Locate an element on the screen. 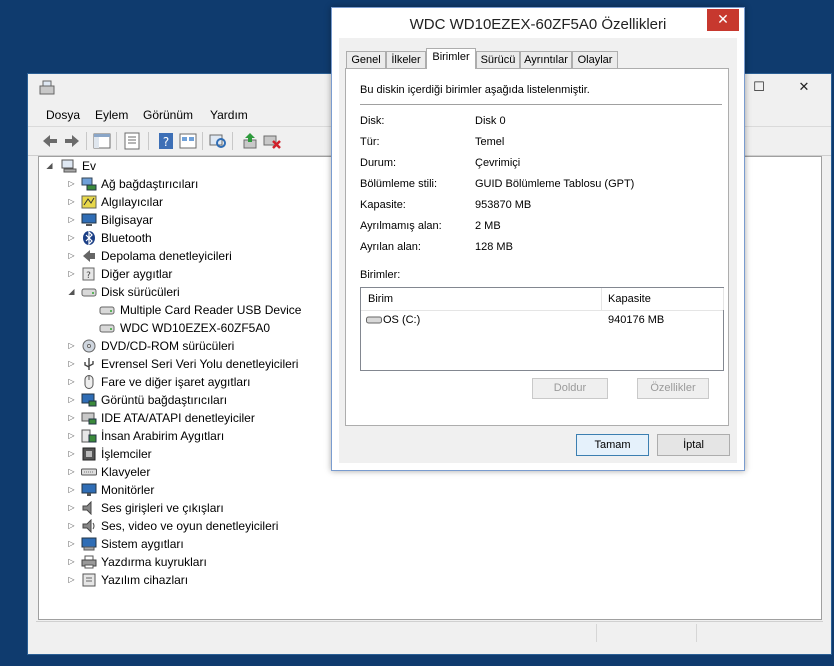 The width and height of the screenshot is (834, 666). property-value-capacity: 953870 MB is located at coordinates (503, 205).